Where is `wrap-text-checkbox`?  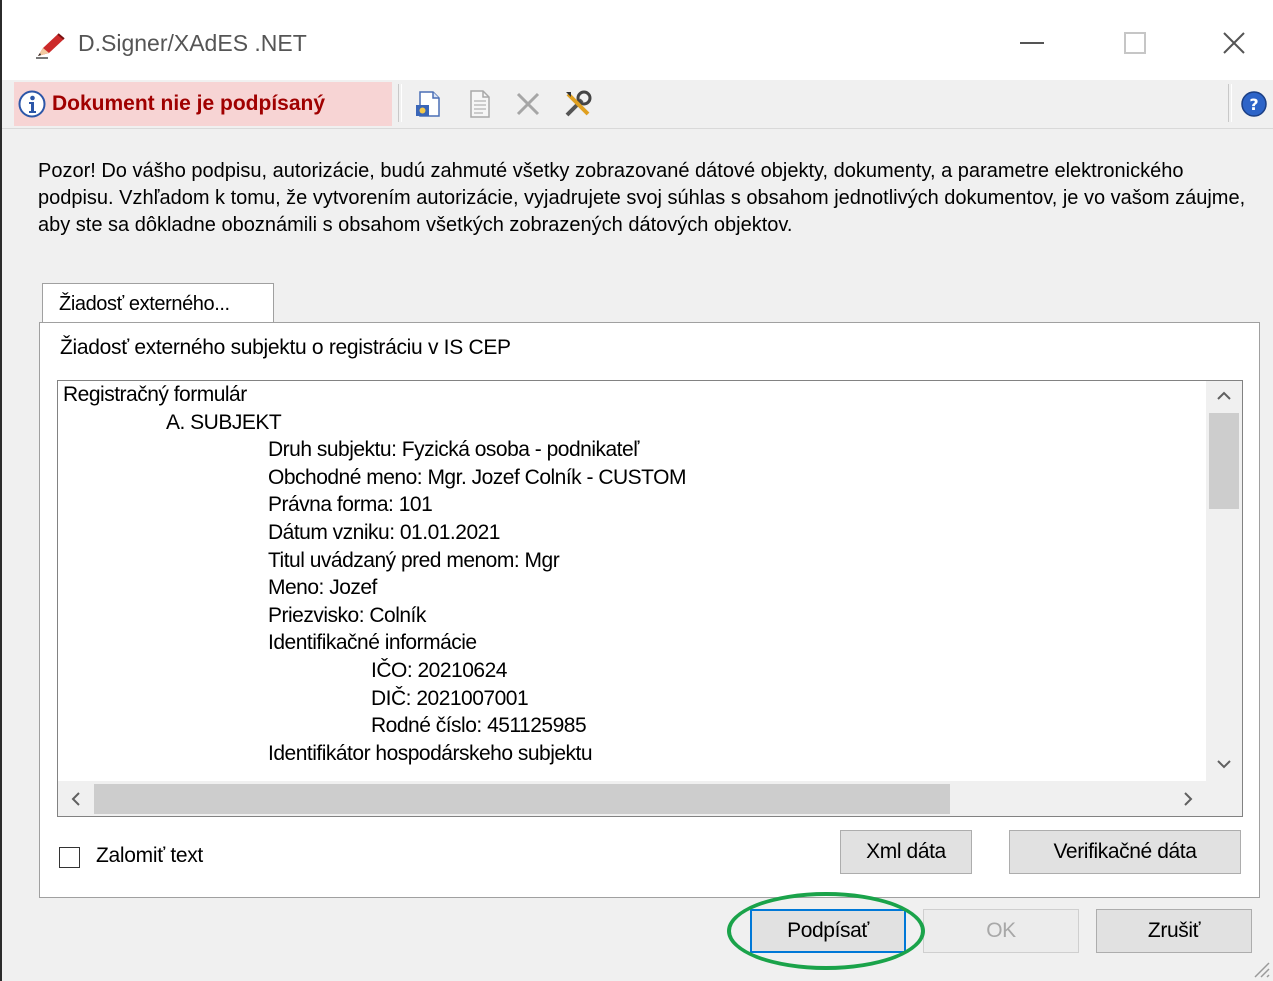 wrap-text-checkbox is located at coordinates (69, 857).